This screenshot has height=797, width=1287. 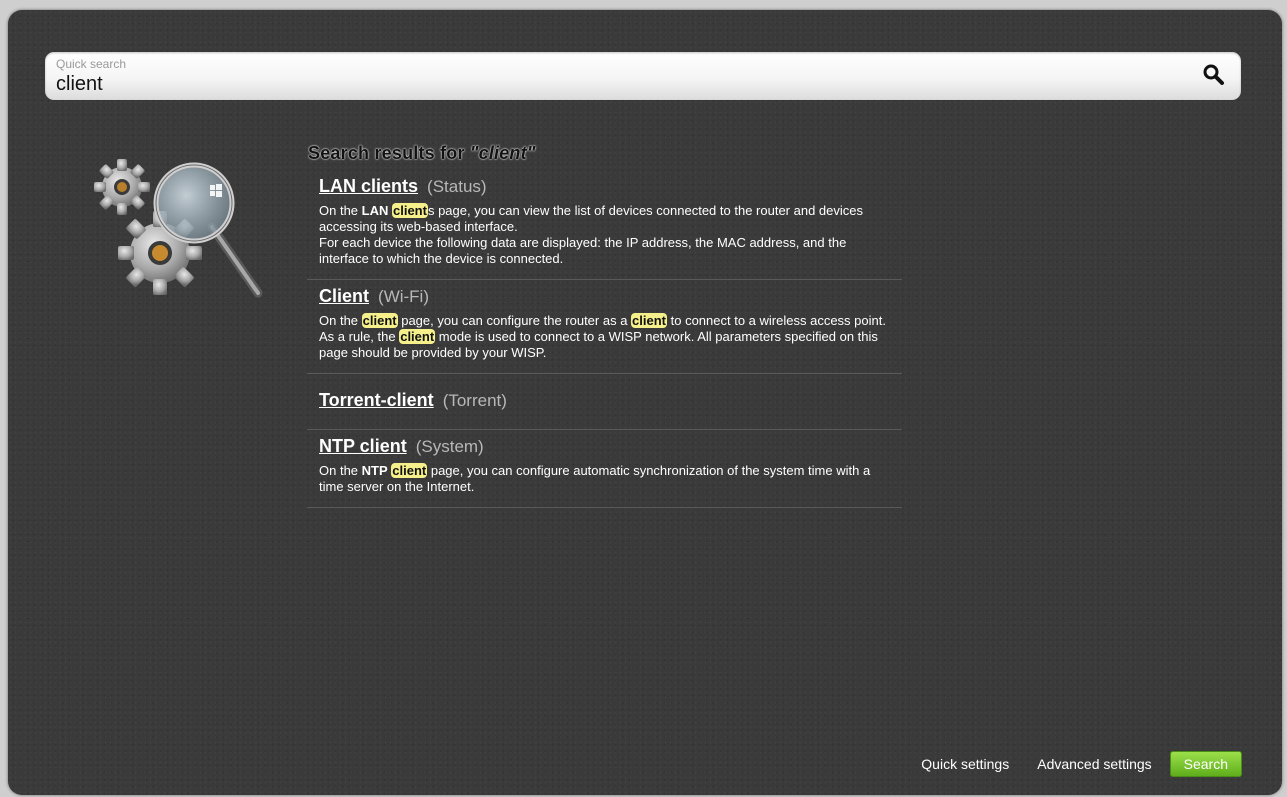 What do you see at coordinates (344, 296) in the screenshot?
I see `result-link-client: Client` at bounding box center [344, 296].